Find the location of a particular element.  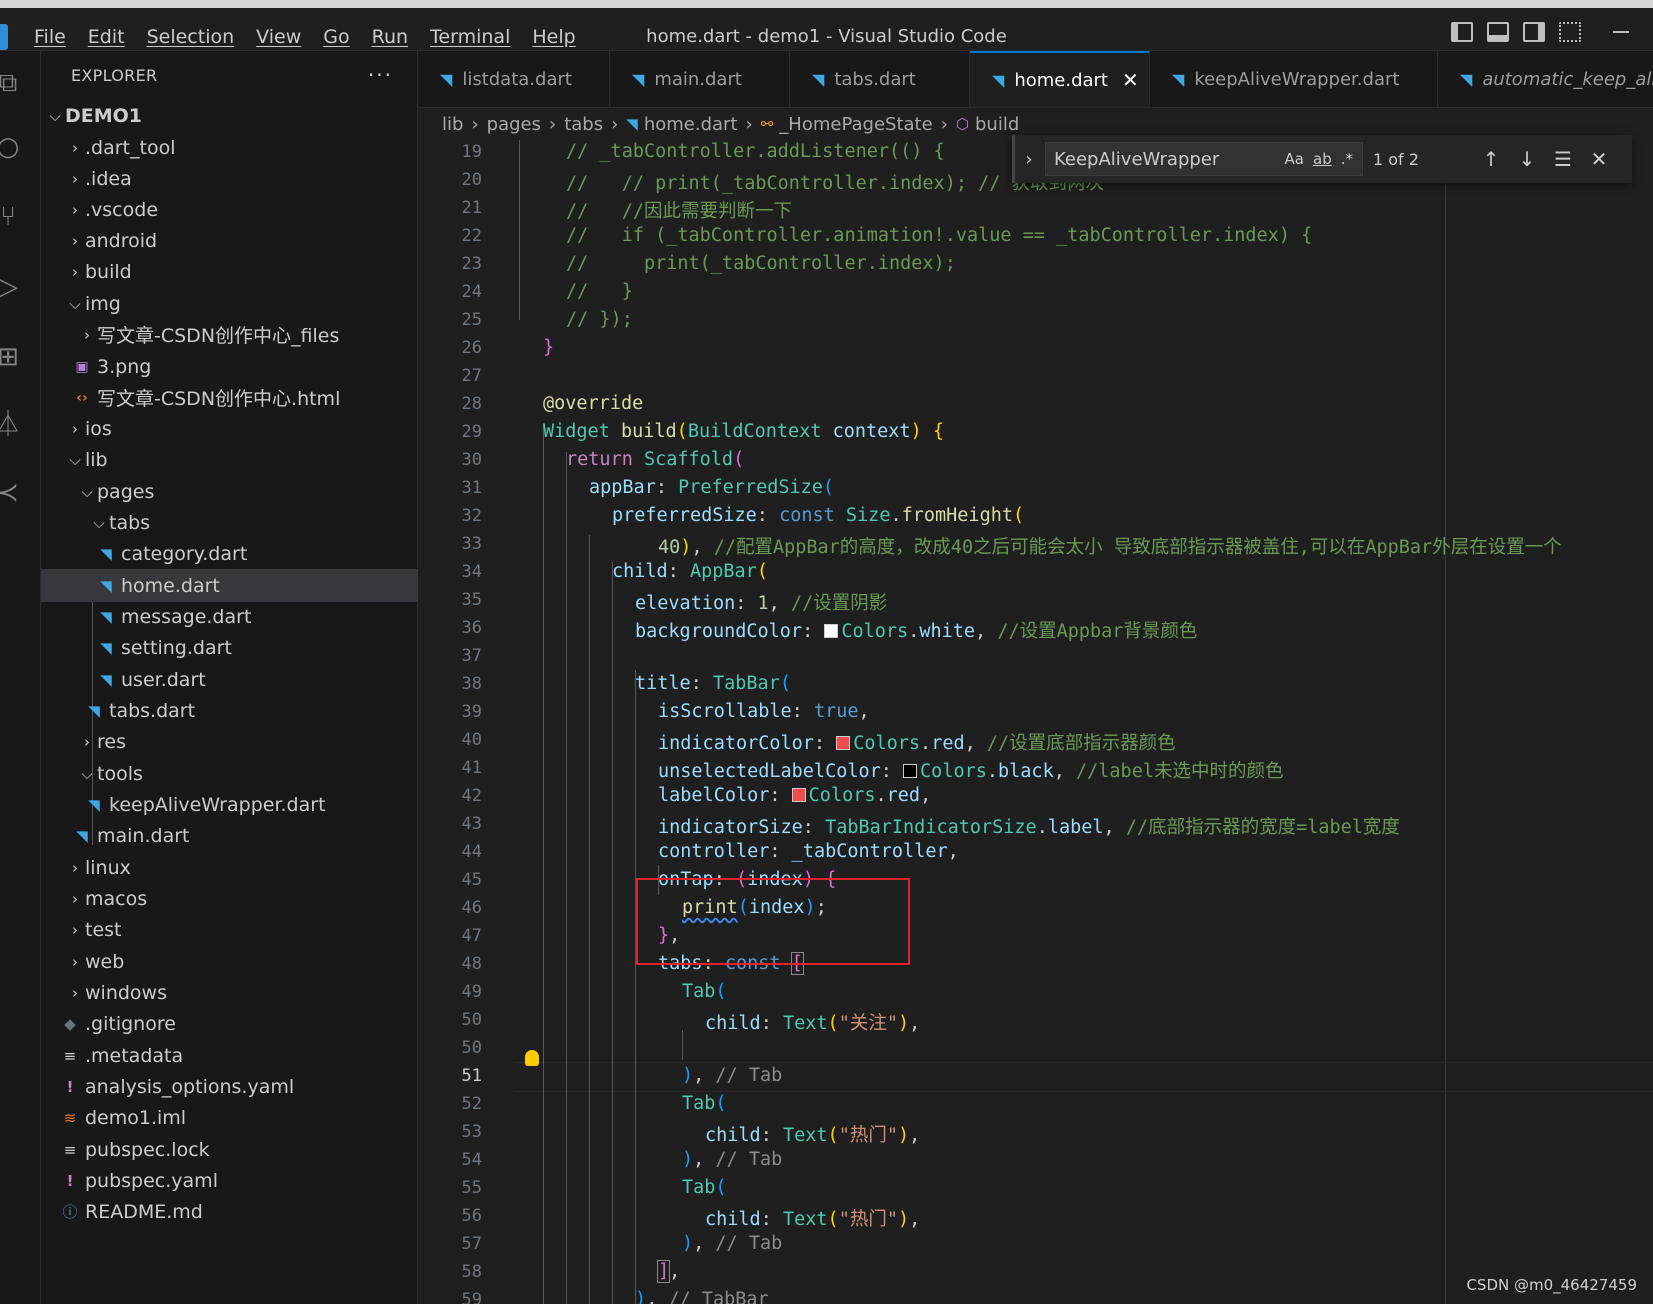

tree-folder-pages: ⌵ pages is located at coordinates (247, 491).